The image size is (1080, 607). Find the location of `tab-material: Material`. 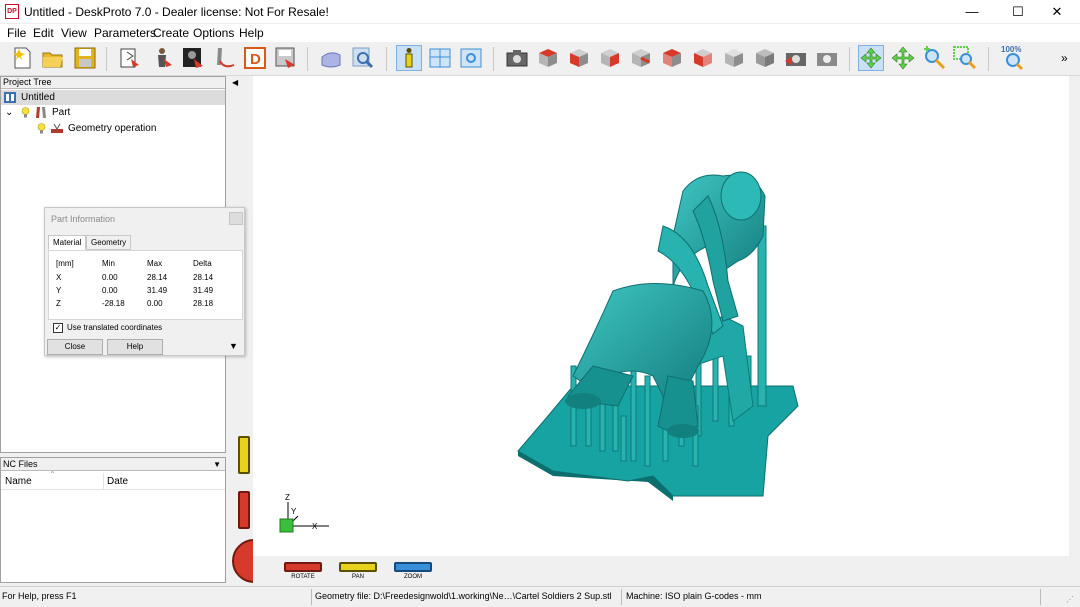

tab-material: Material is located at coordinates (67, 242).